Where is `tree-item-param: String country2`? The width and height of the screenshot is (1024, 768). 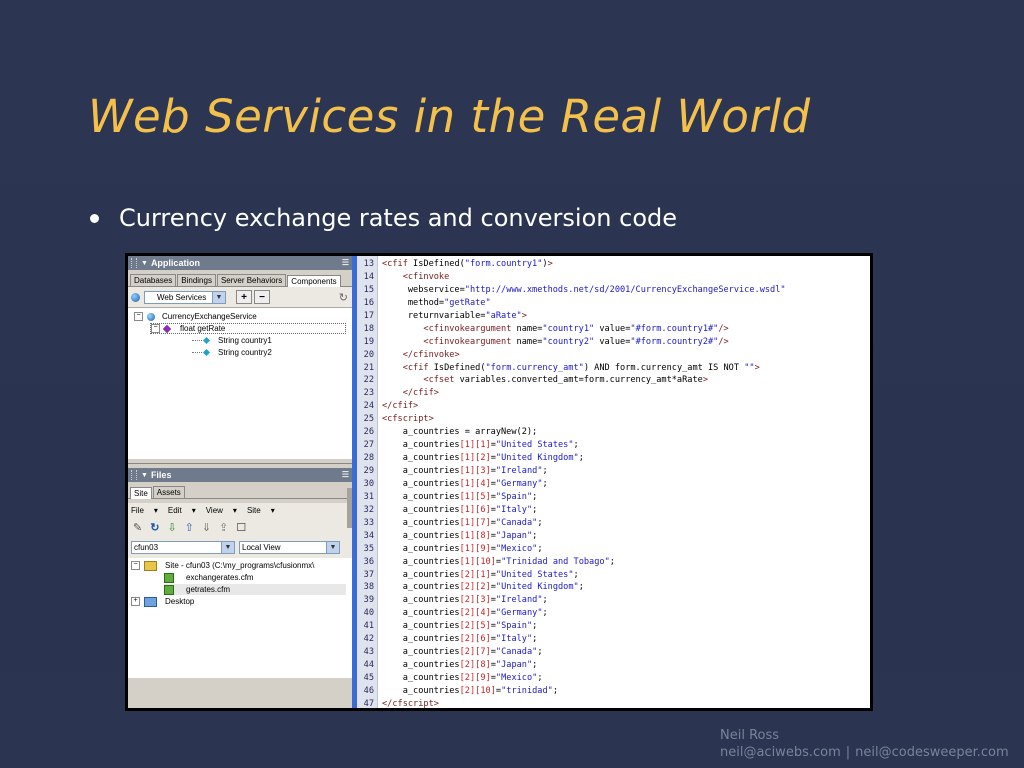
tree-item-param: String country2 is located at coordinates (232, 352).